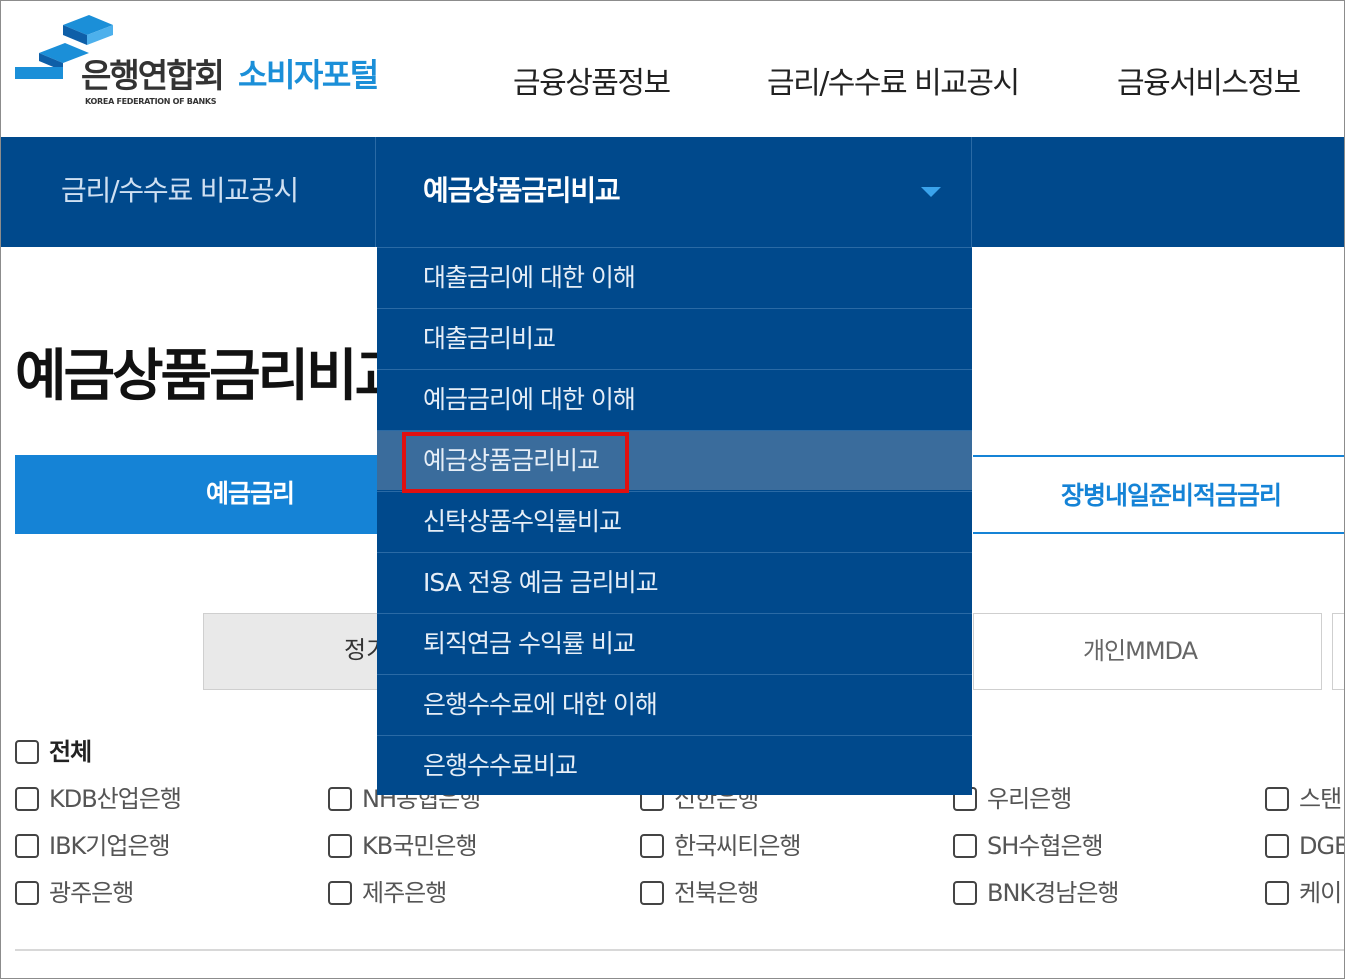  I want to click on checkbox-bank: 광주은행, so click(74, 893).